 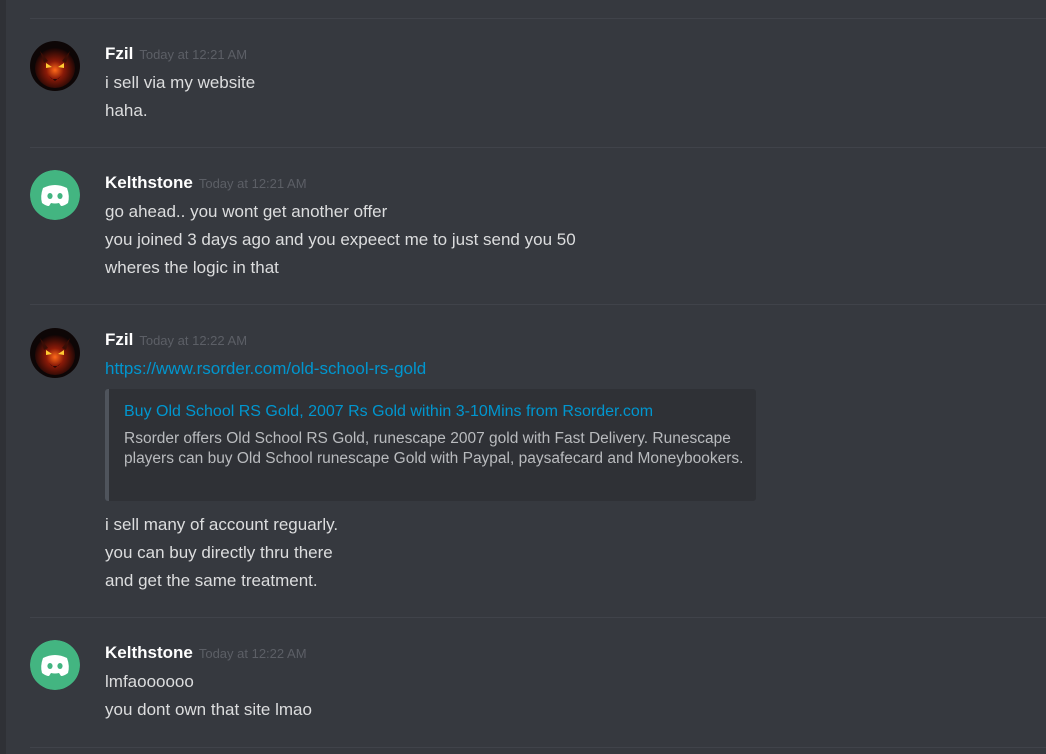 I want to click on message-header: Kelthstone Today at 12:21 AM, so click(x=206, y=183).